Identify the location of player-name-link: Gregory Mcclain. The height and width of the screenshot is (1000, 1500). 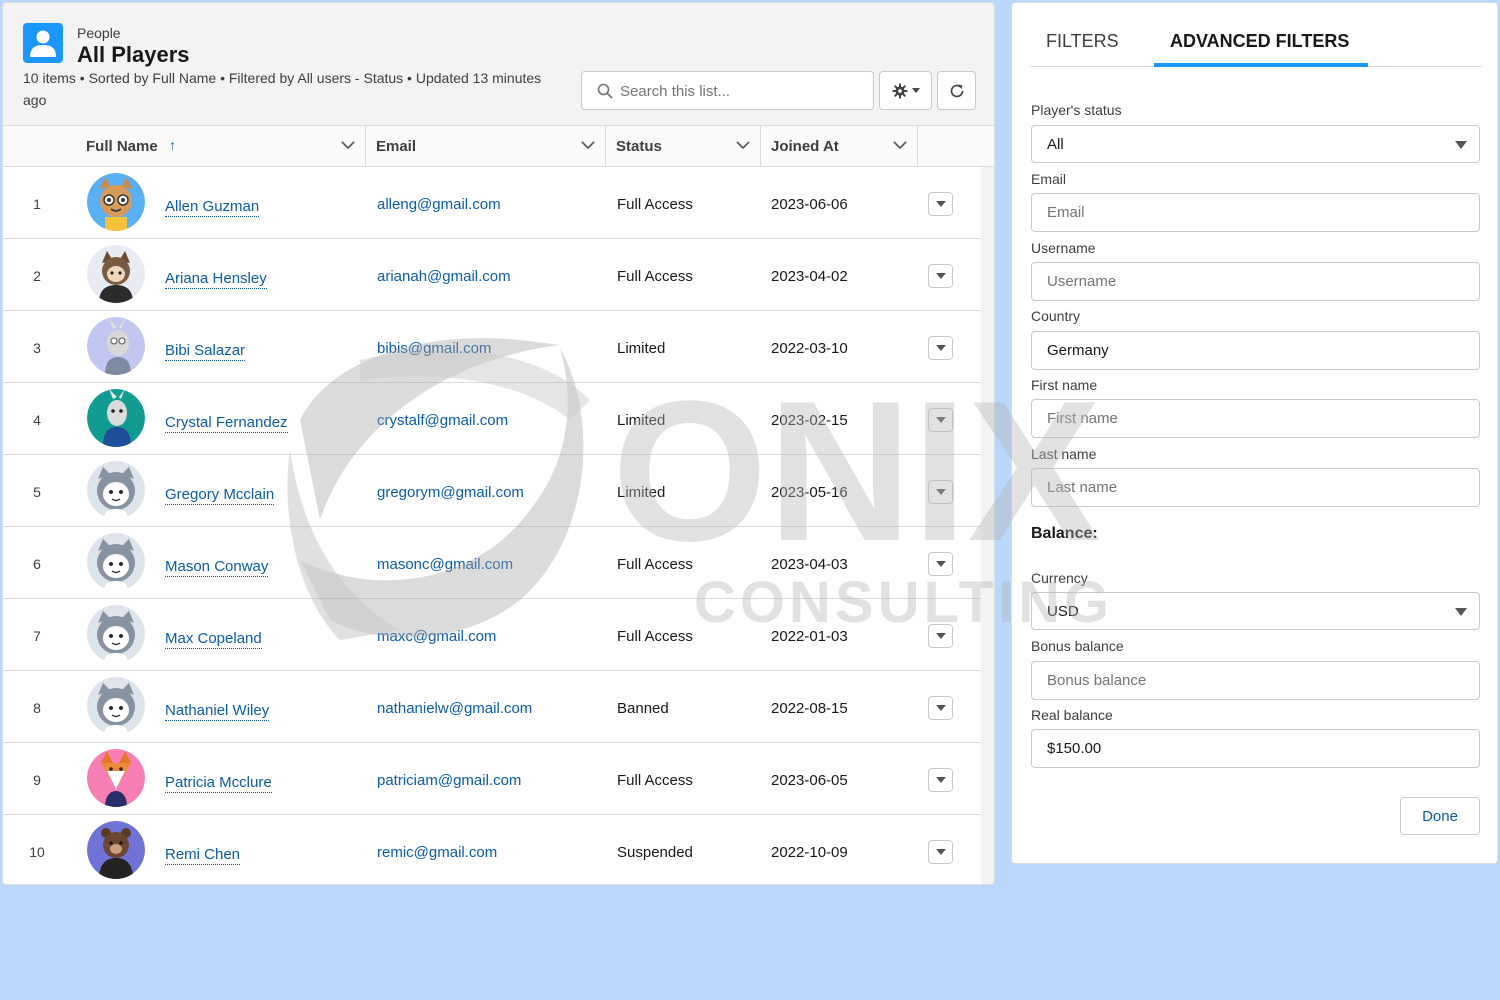
(220, 495).